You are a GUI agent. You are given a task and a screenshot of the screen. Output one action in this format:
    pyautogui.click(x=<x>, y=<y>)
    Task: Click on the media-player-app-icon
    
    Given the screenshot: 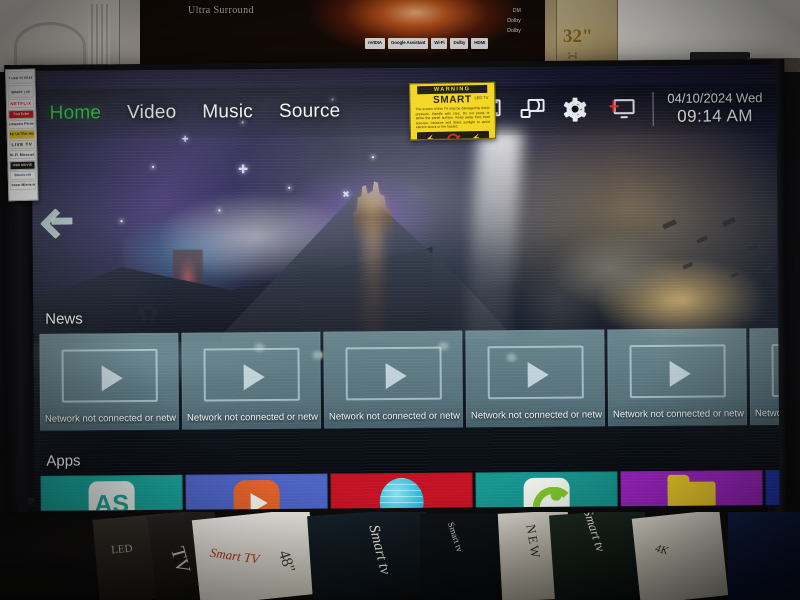 What is the action you would take?
    pyautogui.click(x=256, y=495)
    